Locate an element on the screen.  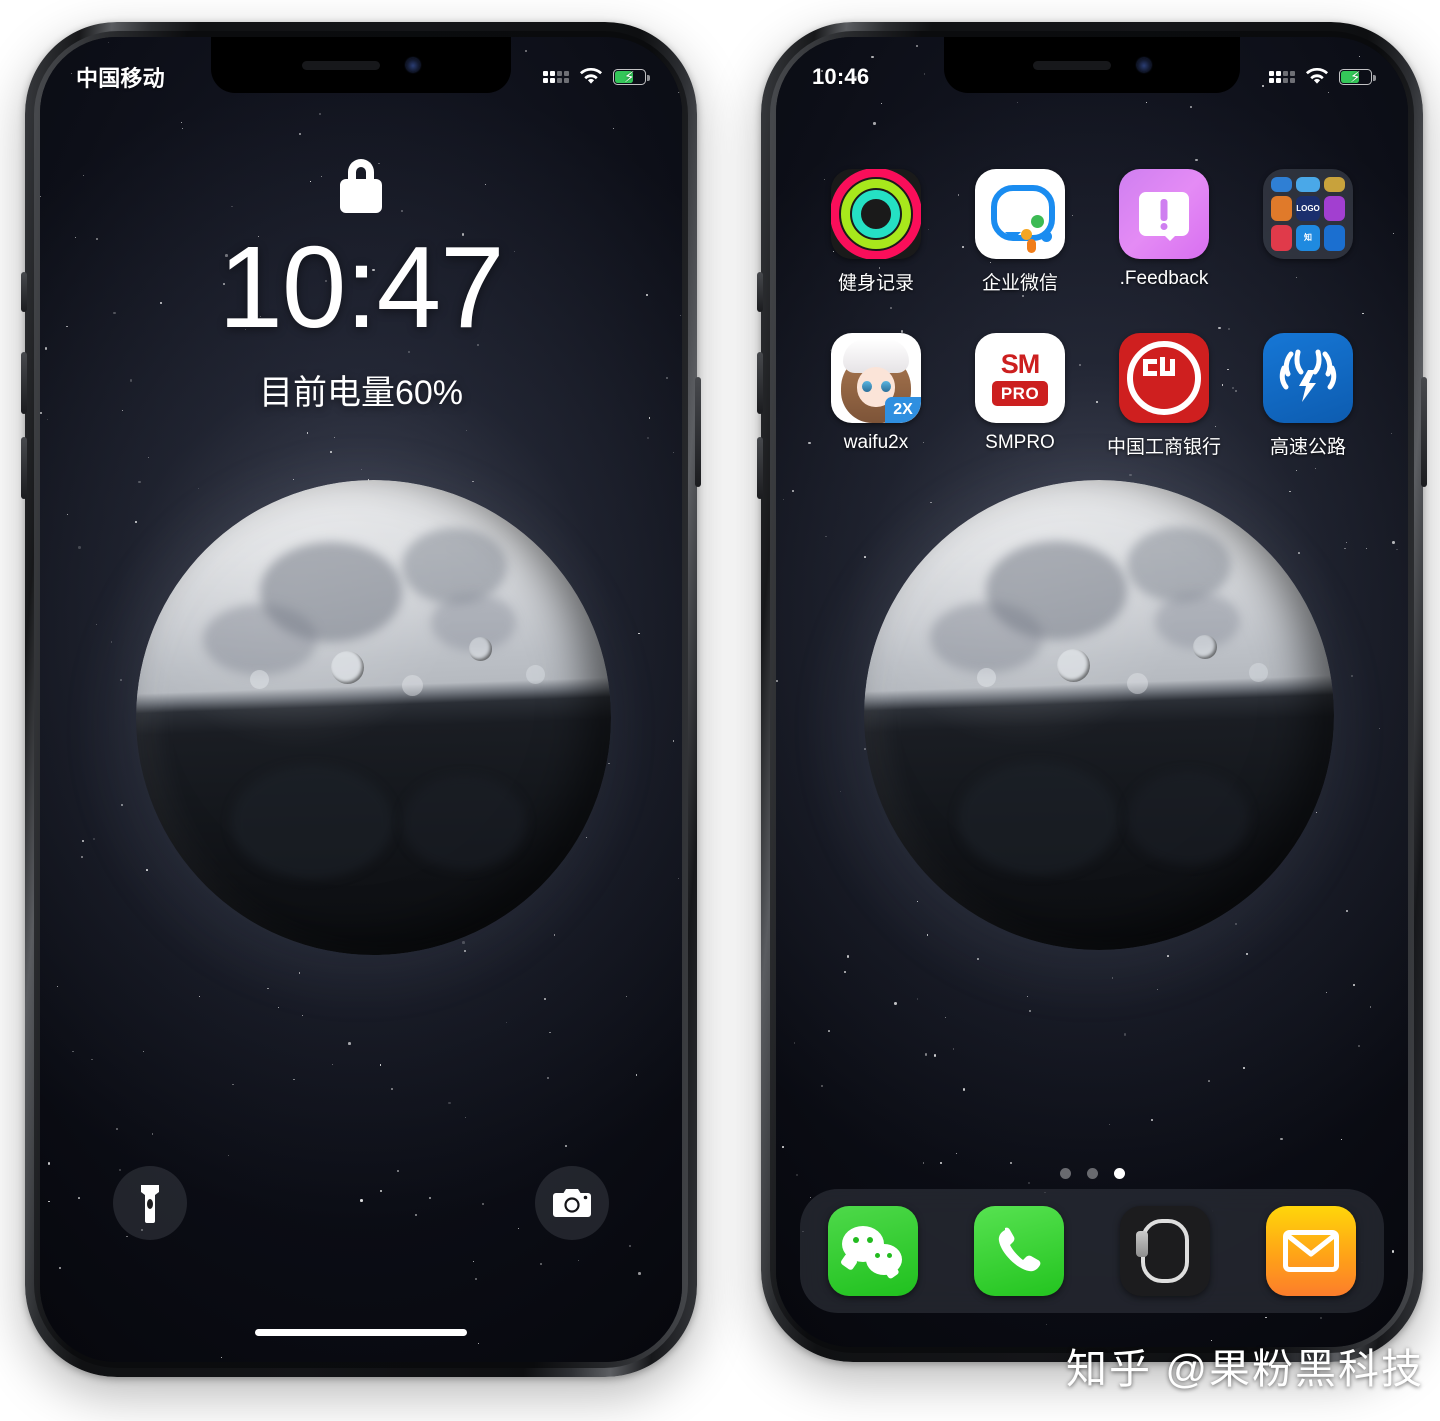
handset-icon is located at coordinates (1019, 1249).